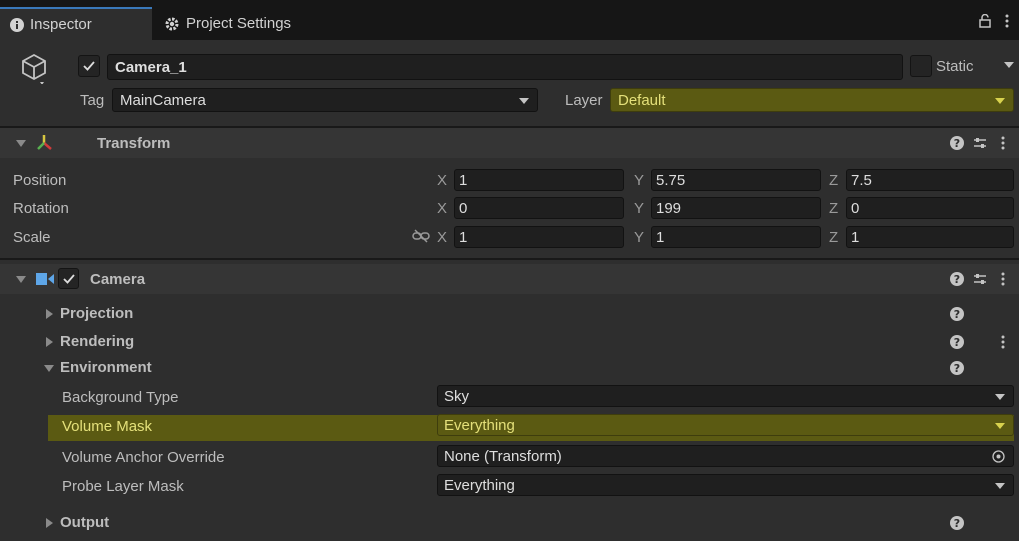  Describe the element at coordinates (239, 23) in the screenshot. I see `tab-project-settings-label: Project Settings` at that location.